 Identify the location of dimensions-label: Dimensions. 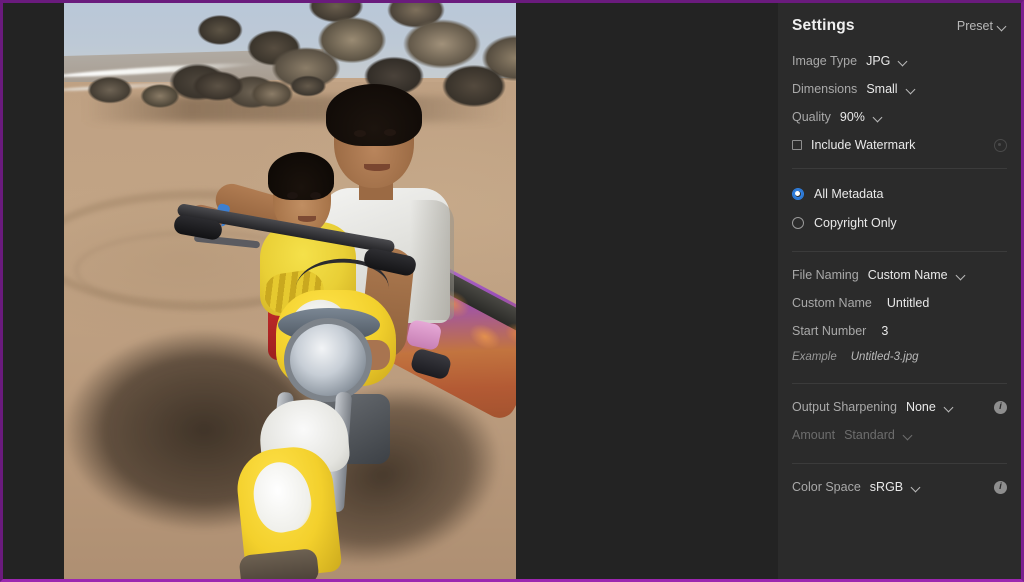
(825, 89).